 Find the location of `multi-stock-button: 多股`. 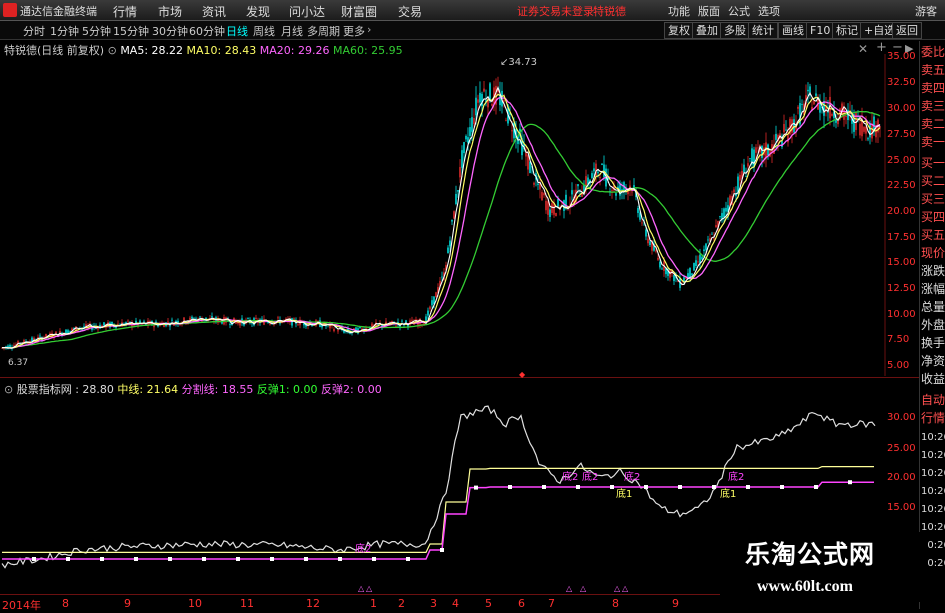

multi-stock-button: 多股 is located at coordinates (735, 30).